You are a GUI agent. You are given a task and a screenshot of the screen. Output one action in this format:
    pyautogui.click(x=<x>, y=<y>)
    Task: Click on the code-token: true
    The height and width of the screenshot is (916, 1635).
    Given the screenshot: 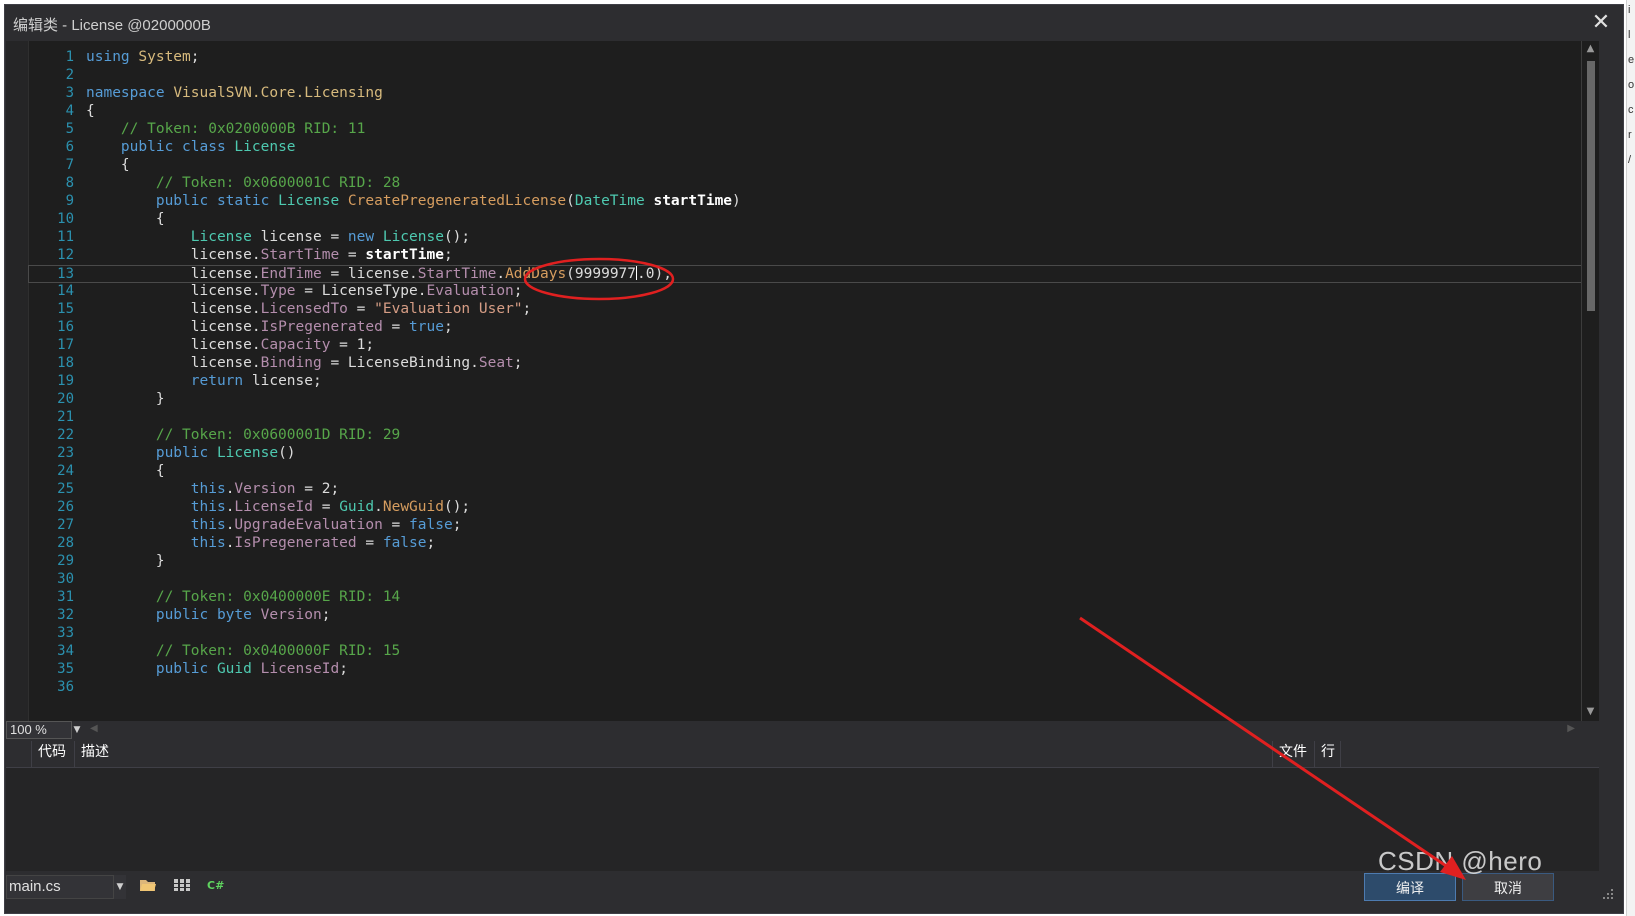 What is the action you would take?
    pyautogui.click(x=426, y=327)
    